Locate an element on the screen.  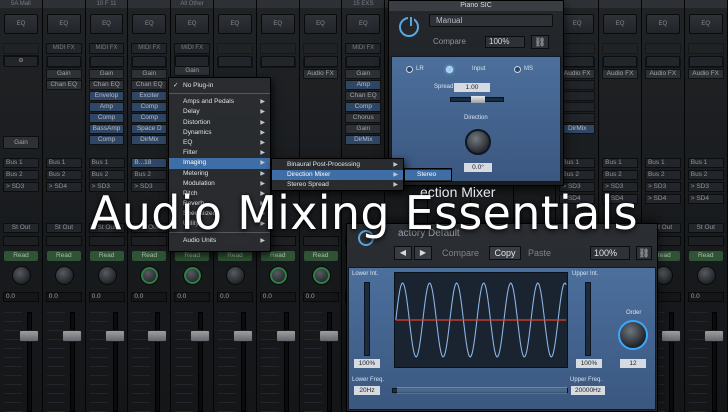
menu-item: Filter ▶ is located at coordinates (219, 153).